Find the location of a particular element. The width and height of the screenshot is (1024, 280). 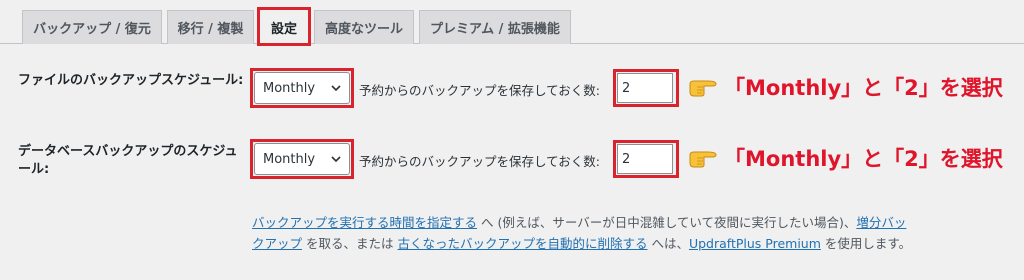

schedule-time-link: バックアップを実行する時間を指定する is located at coordinates (364, 222).